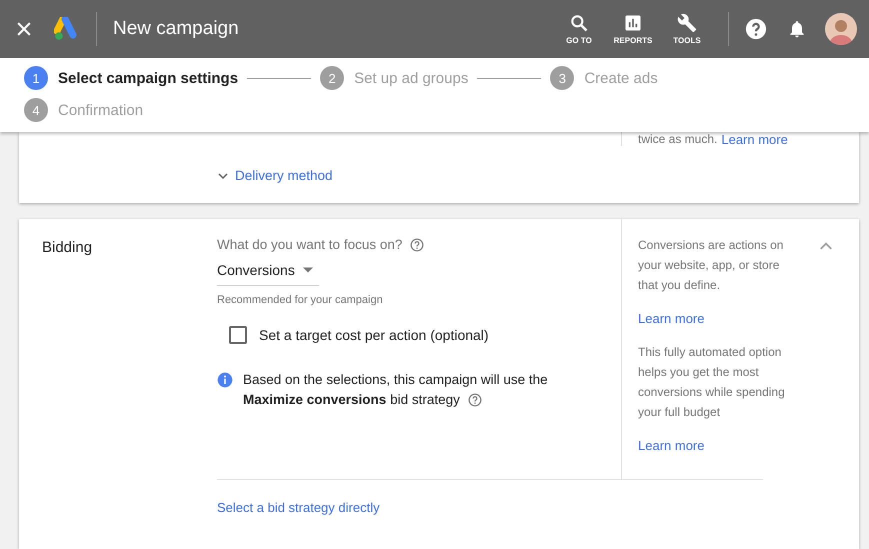 The image size is (869, 549). Describe the element at coordinates (841, 29) in the screenshot. I see `avatar` at that location.